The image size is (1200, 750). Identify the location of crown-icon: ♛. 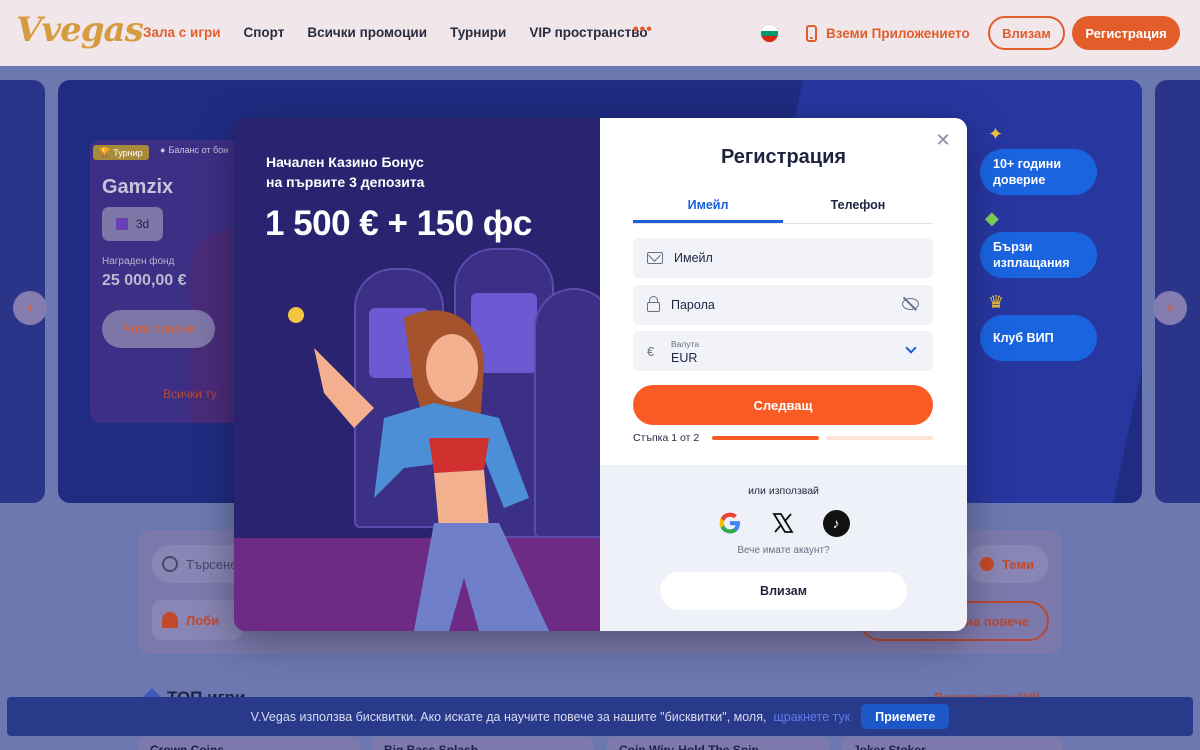
(996, 302).